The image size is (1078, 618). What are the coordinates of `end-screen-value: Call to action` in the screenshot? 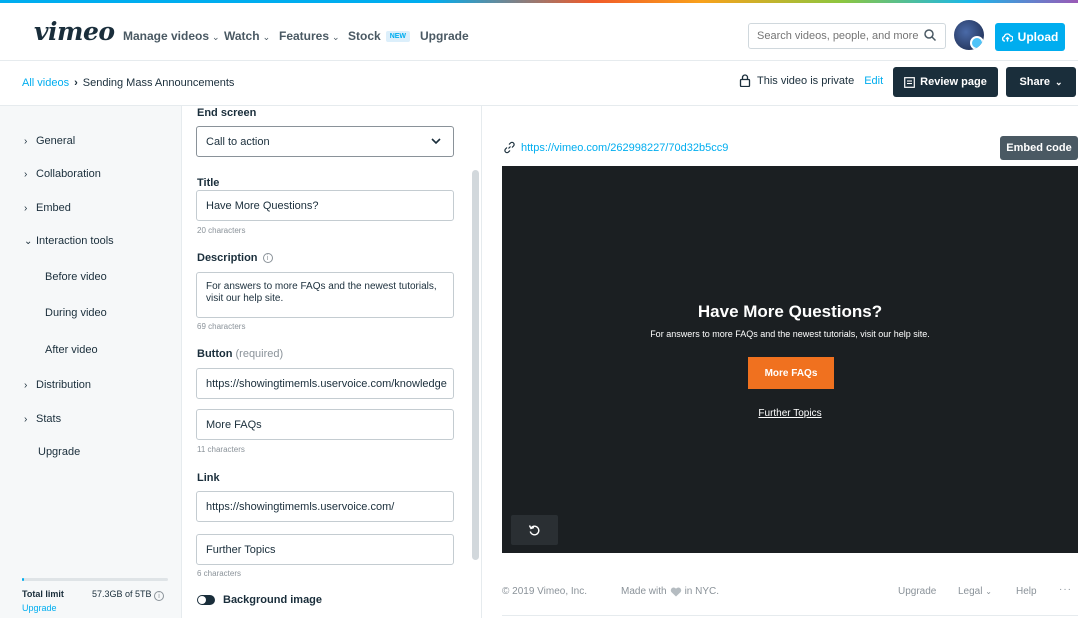 It's located at (238, 142).